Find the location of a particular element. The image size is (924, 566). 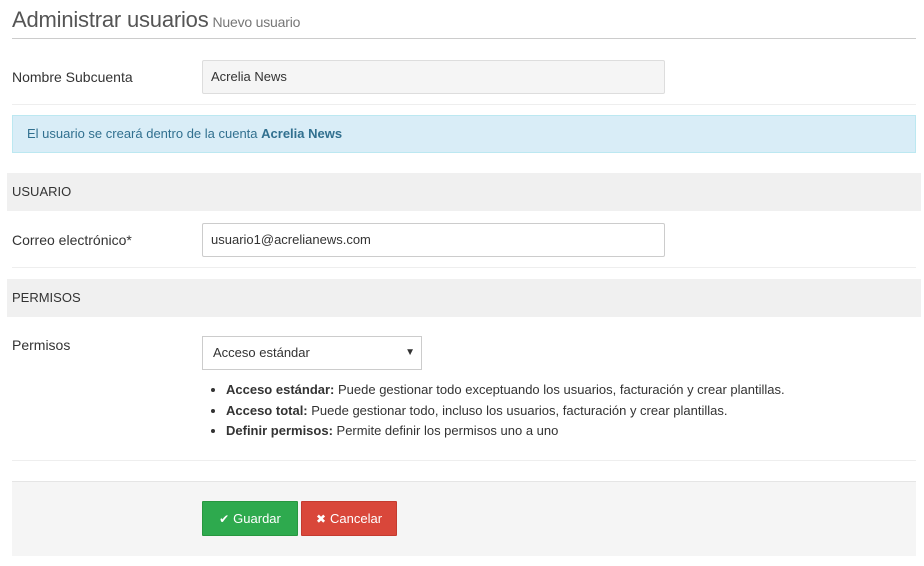

email-field: usuario1@acrelianews.com is located at coordinates (433, 240).